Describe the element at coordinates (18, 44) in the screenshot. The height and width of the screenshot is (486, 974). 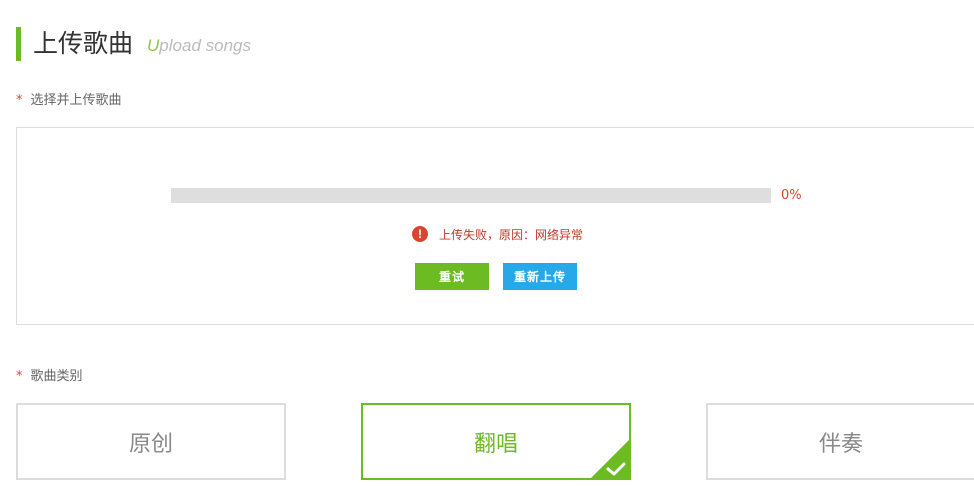
I see `heading-accent-bar` at that location.